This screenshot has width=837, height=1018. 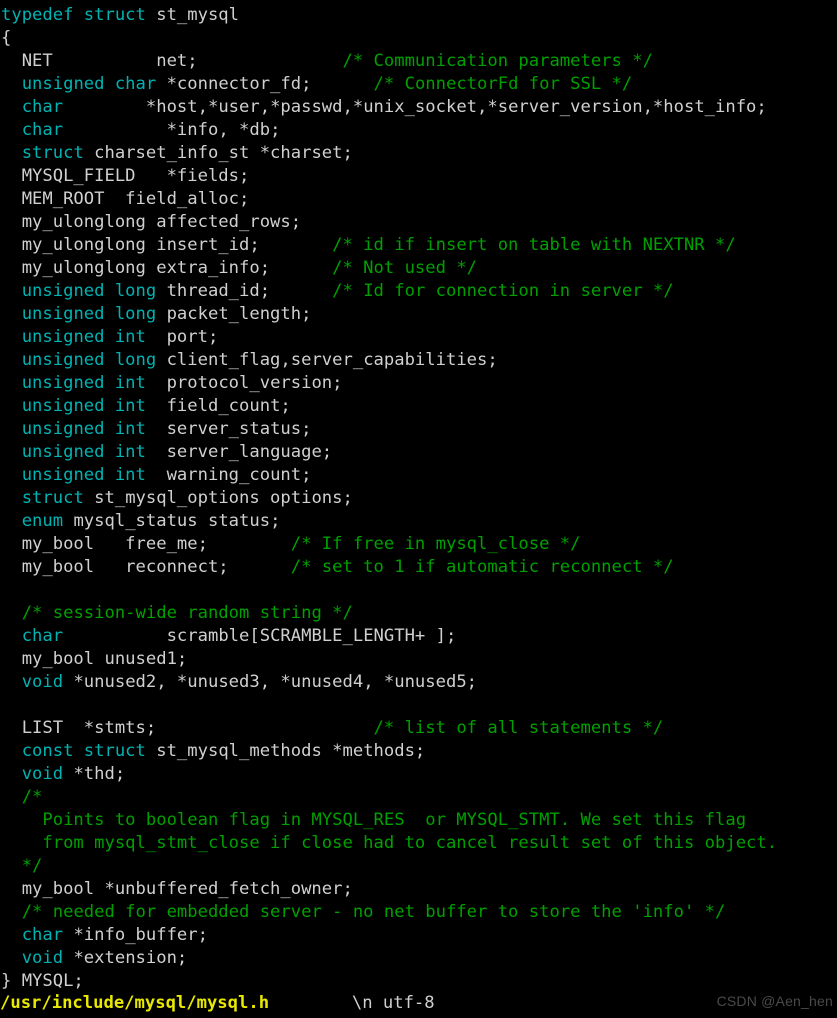 I want to click on code-line: } MYSQL;, so click(x=418, y=981).